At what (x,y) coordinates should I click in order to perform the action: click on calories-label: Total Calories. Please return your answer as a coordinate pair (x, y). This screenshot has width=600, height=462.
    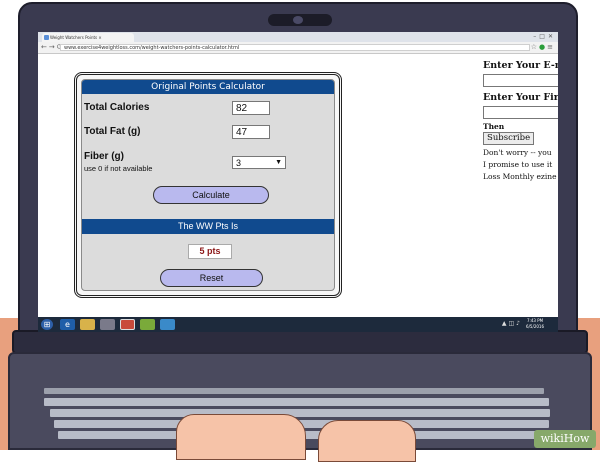
    Looking at the image, I should click on (117, 107).